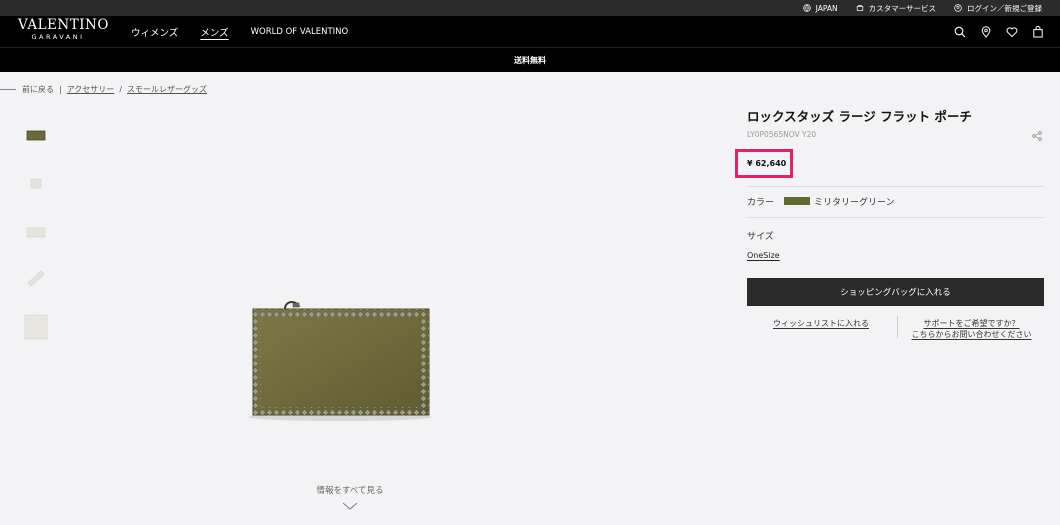  I want to click on support-contact-link: サポートをご希望ですか？ こちらからお問い合わせください, so click(971, 329).